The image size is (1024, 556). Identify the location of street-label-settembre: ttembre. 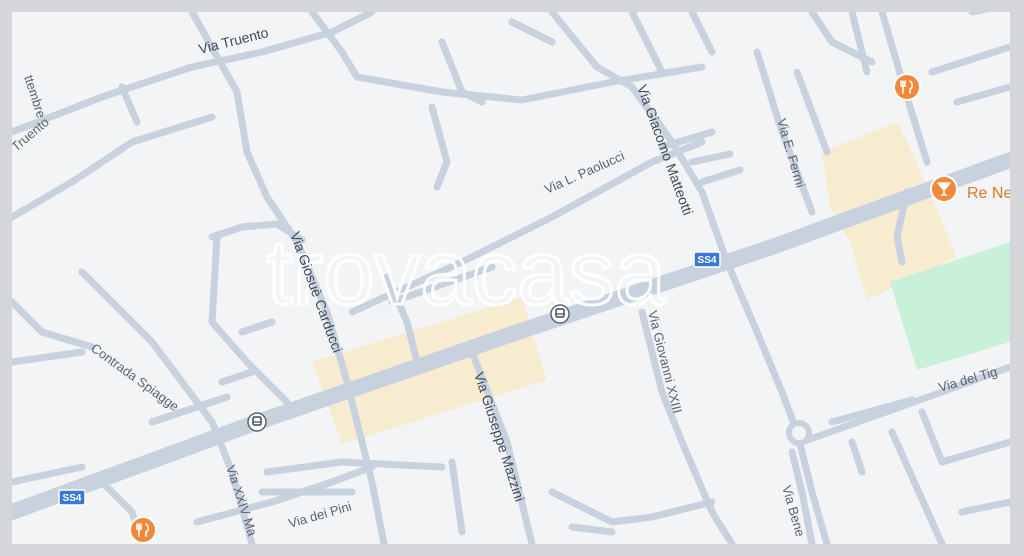
(35, 96).